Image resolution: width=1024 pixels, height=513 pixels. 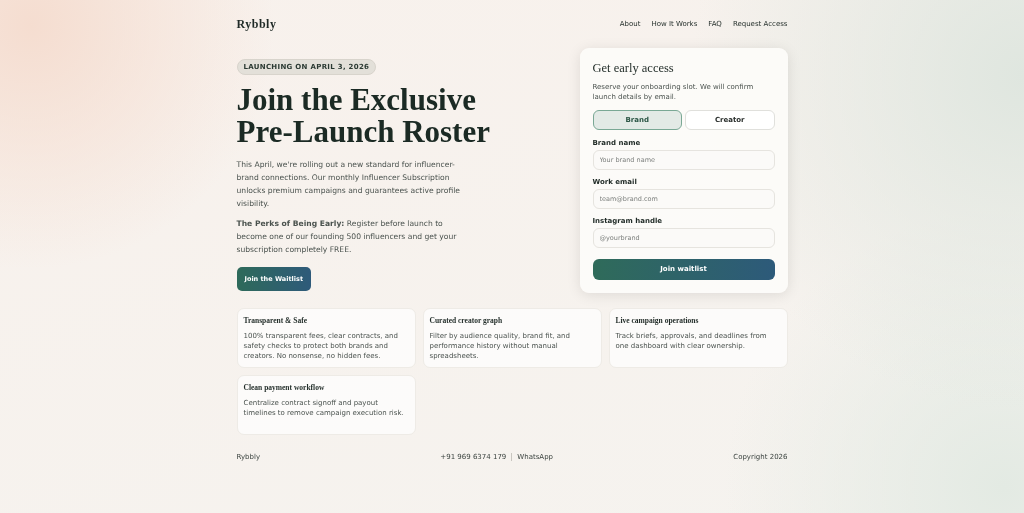 I want to click on brand-logo: Rybbly, so click(x=256, y=24).